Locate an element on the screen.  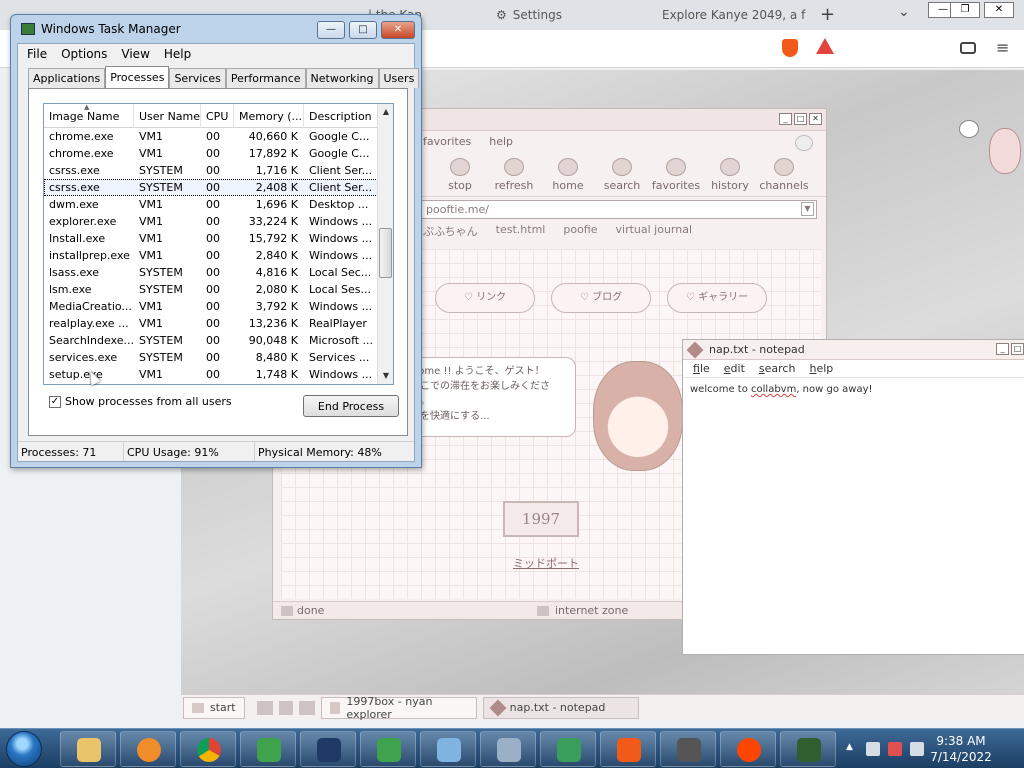
taskbar-explorer is located at coordinates (88, 749).